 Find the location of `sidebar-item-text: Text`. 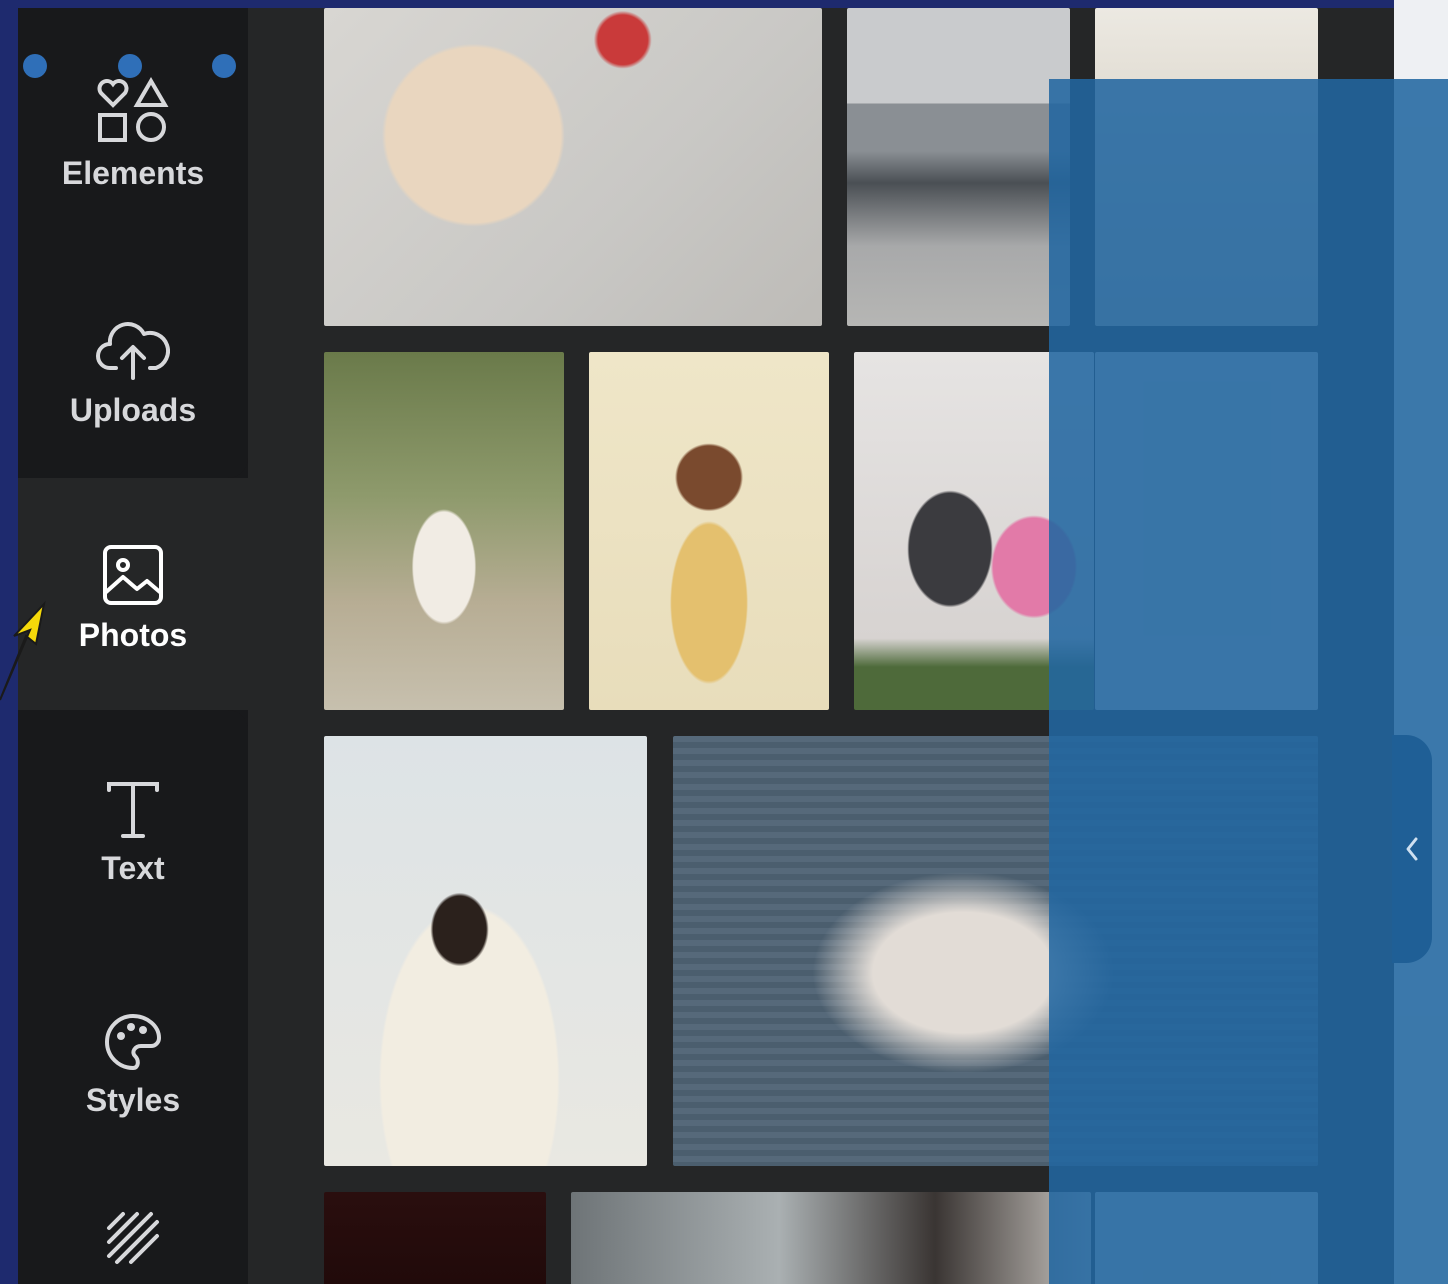

sidebar-item-text: Text is located at coordinates (133, 833).